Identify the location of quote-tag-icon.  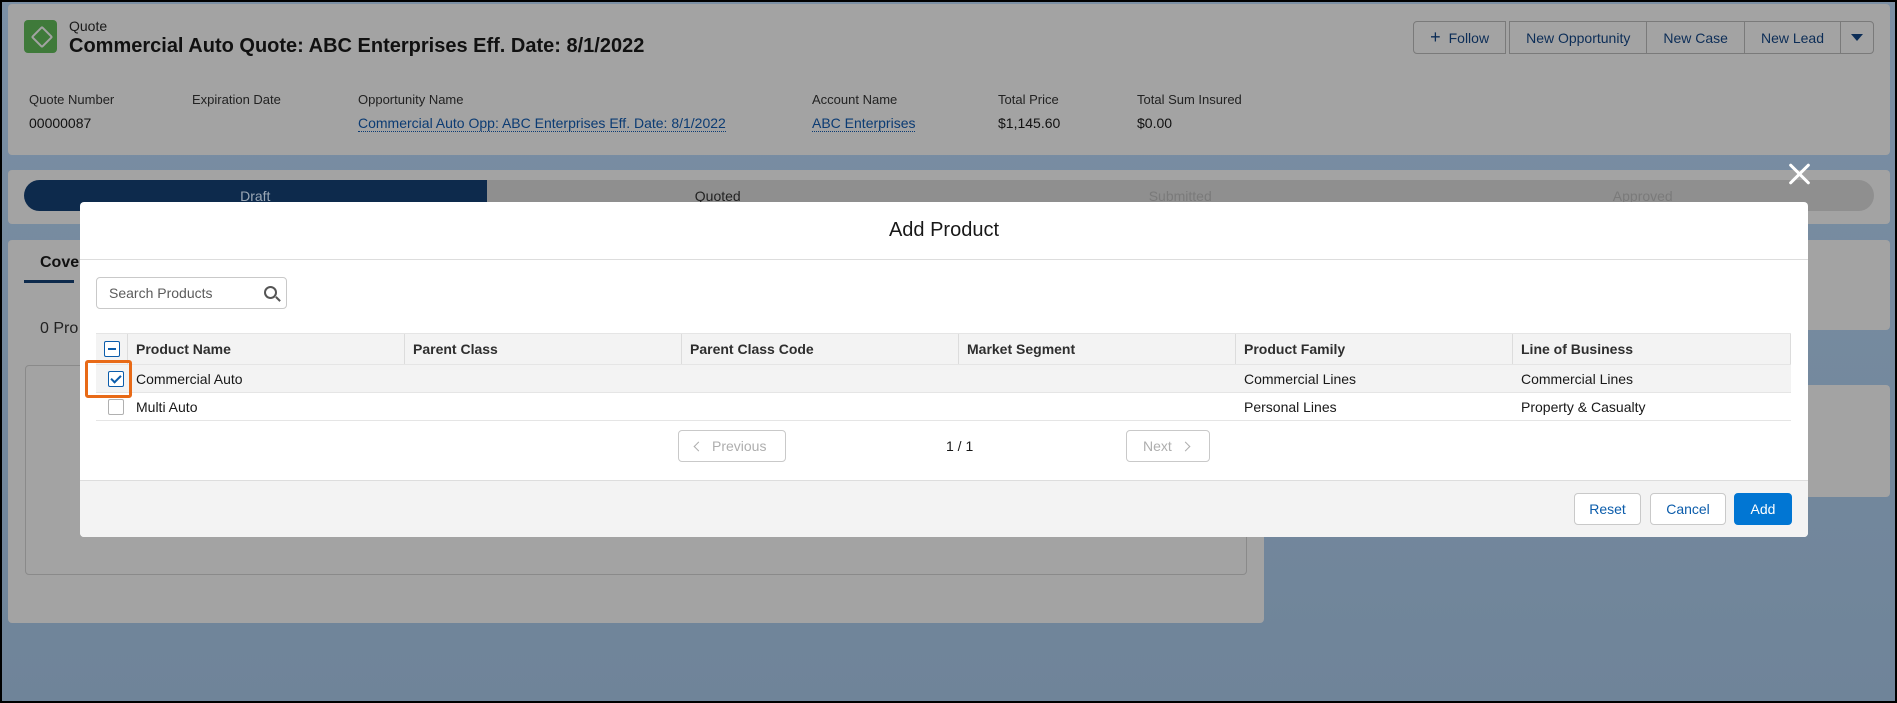
(40, 36).